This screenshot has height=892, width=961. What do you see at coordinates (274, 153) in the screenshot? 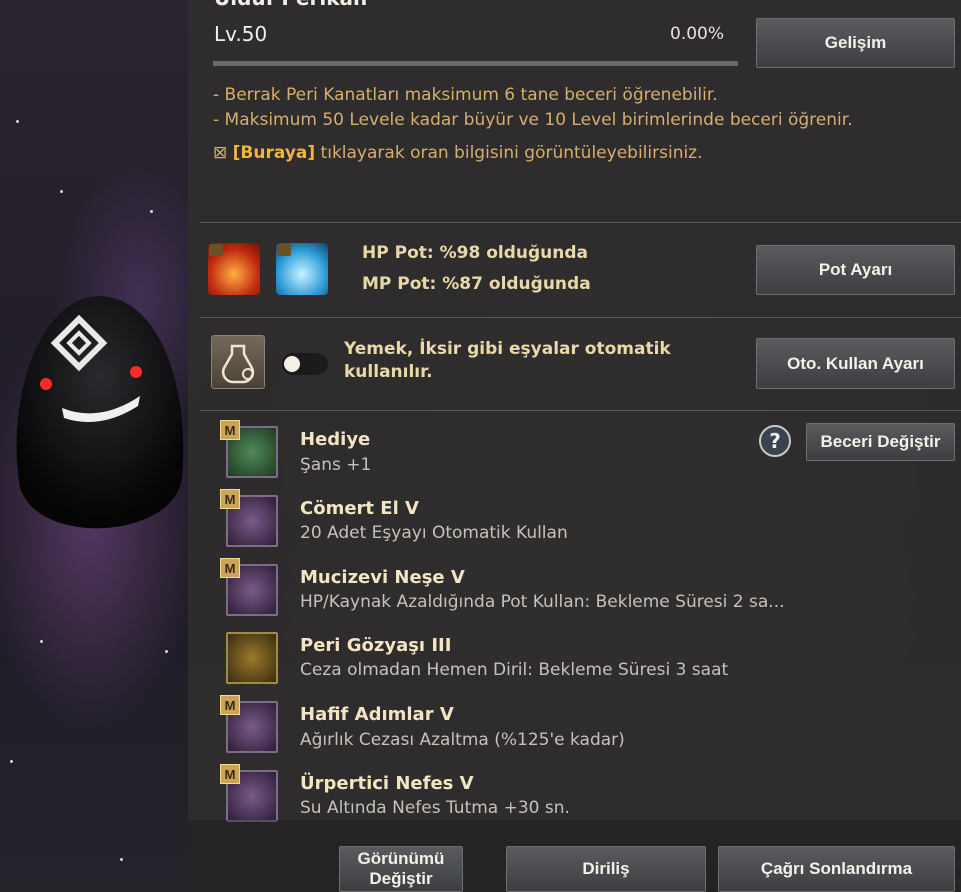
I see `rate-info-link: [Buraya]` at bounding box center [274, 153].